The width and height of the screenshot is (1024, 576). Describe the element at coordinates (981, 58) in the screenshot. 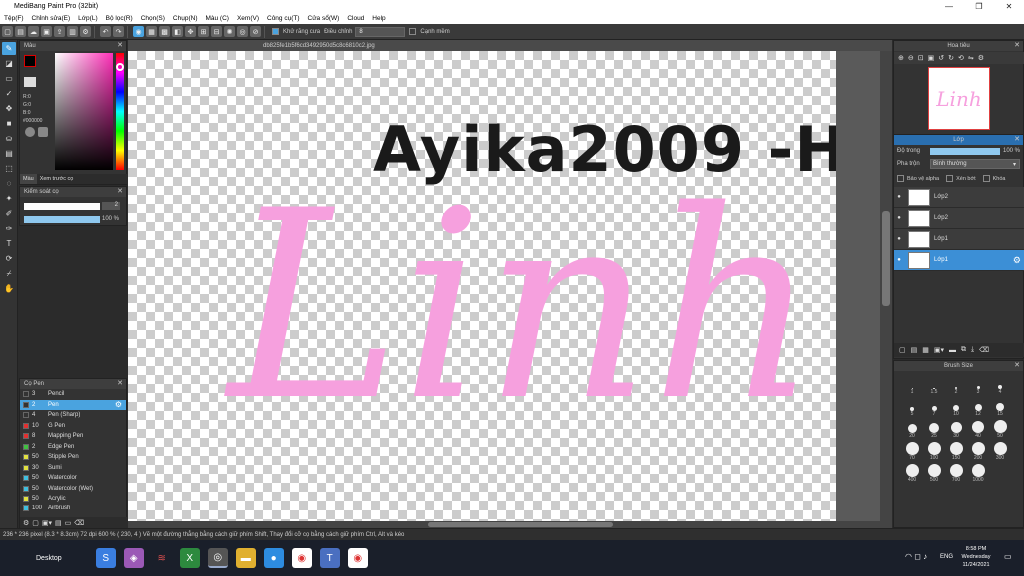

I see `settings-icon: ⚙` at that location.